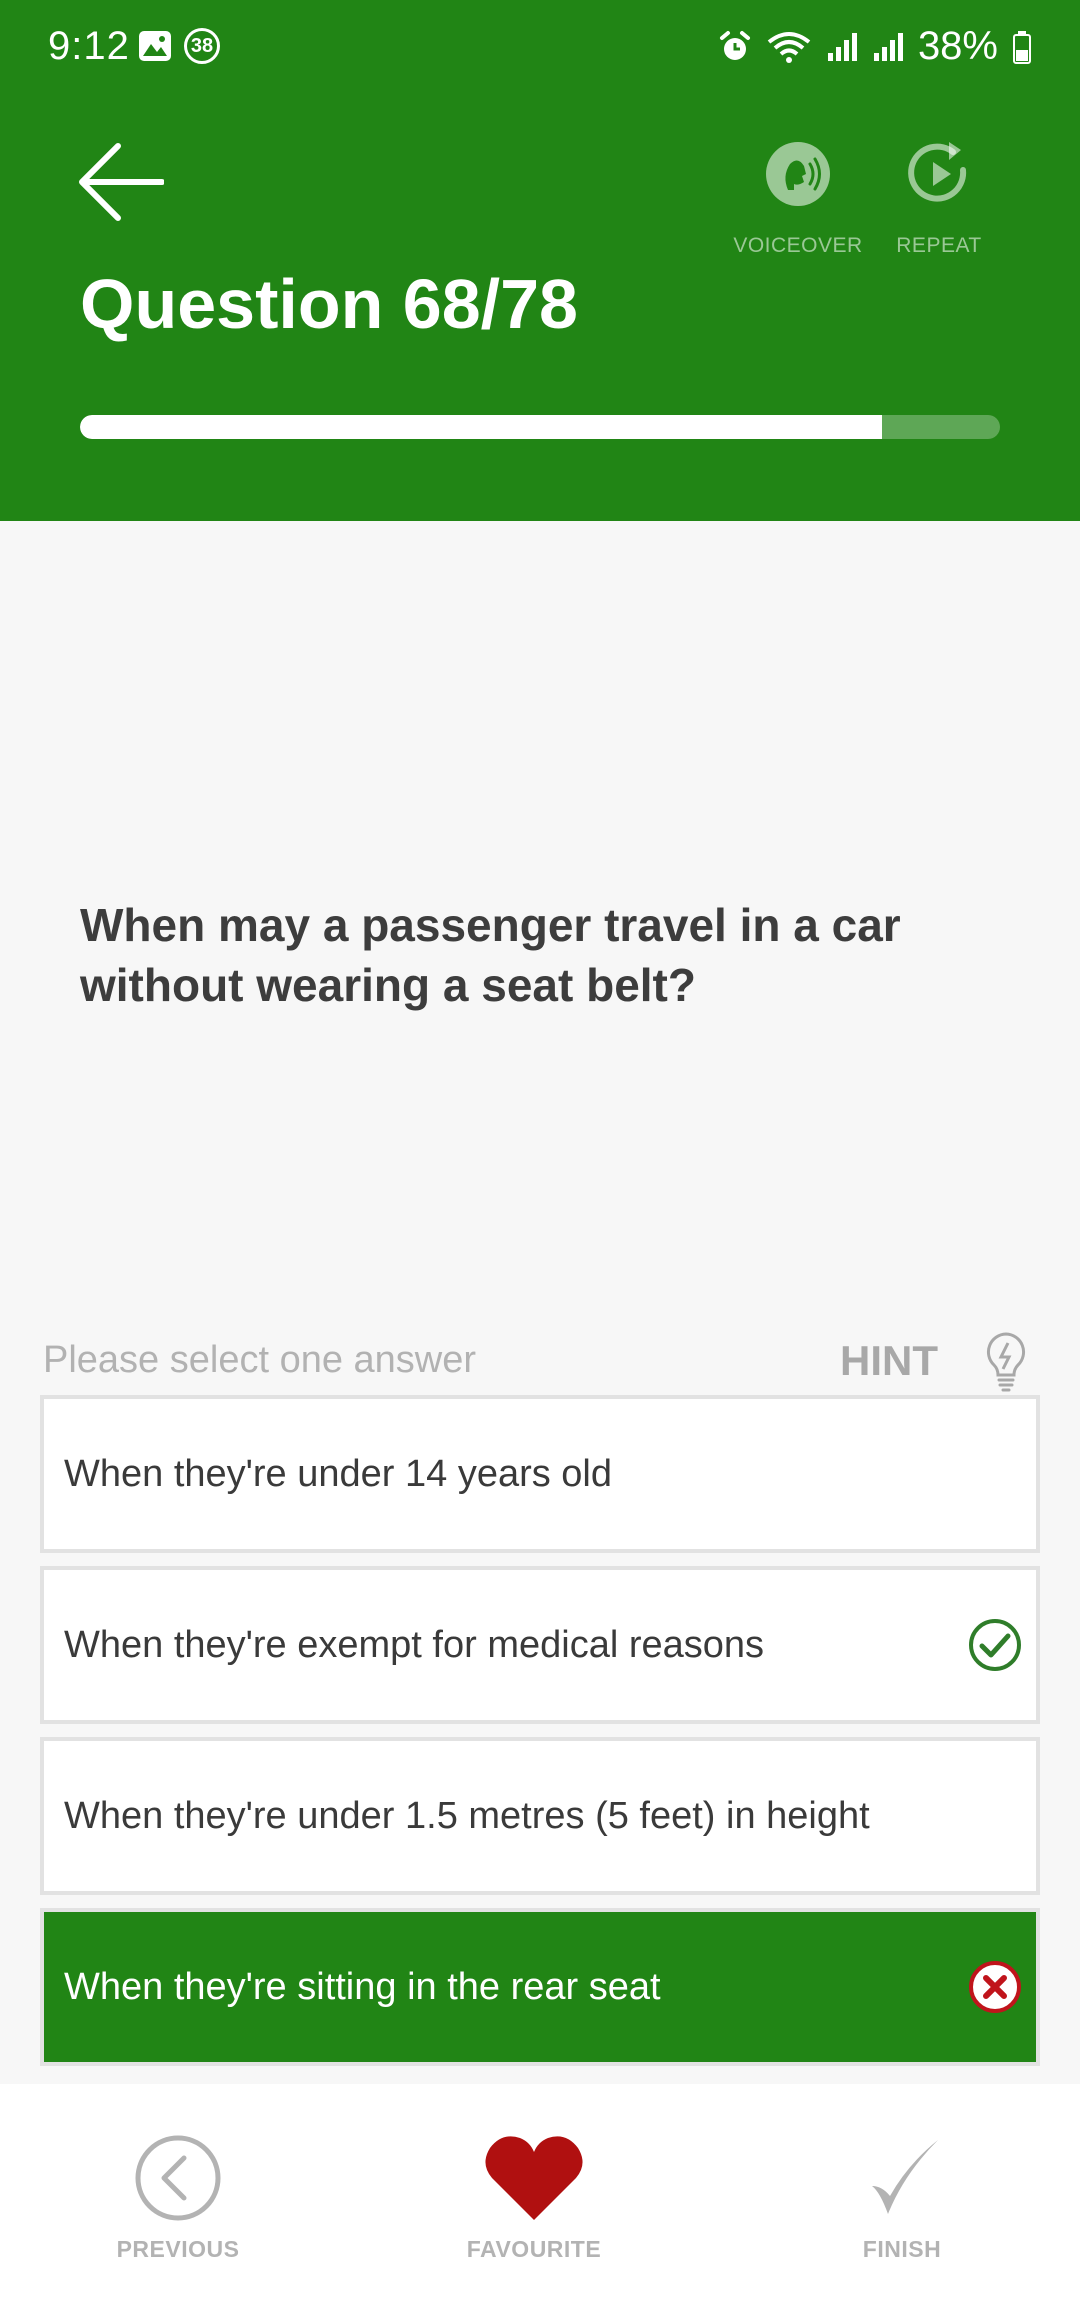  I want to click on correct-check-icon, so click(995, 1645).